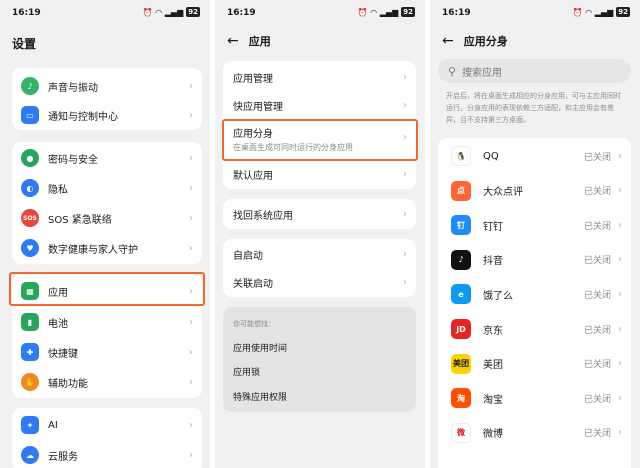 This screenshot has width=640, height=468. Describe the element at coordinates (535, 13) in the screenshot. I see `status-bar: 16:19 ⏰ ◠ ▂▄▆ 92` at that location.